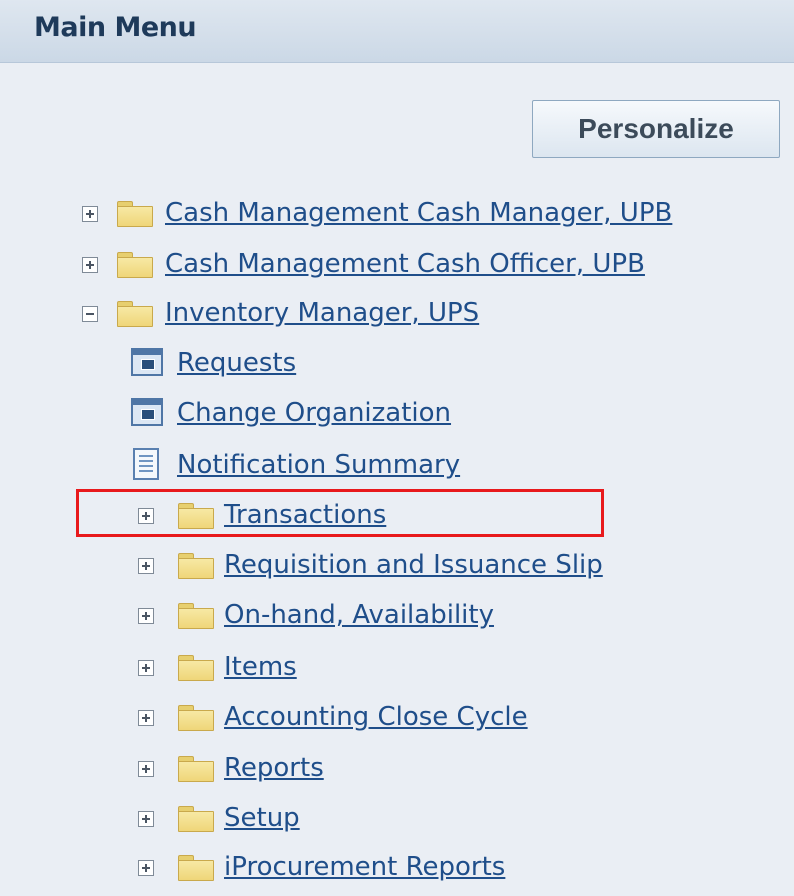  Describe the element at coordinates (376, 717) in the screenshot. I see `menu-link-accounting-close-cycle: Accounting Close Cycle` at that location.